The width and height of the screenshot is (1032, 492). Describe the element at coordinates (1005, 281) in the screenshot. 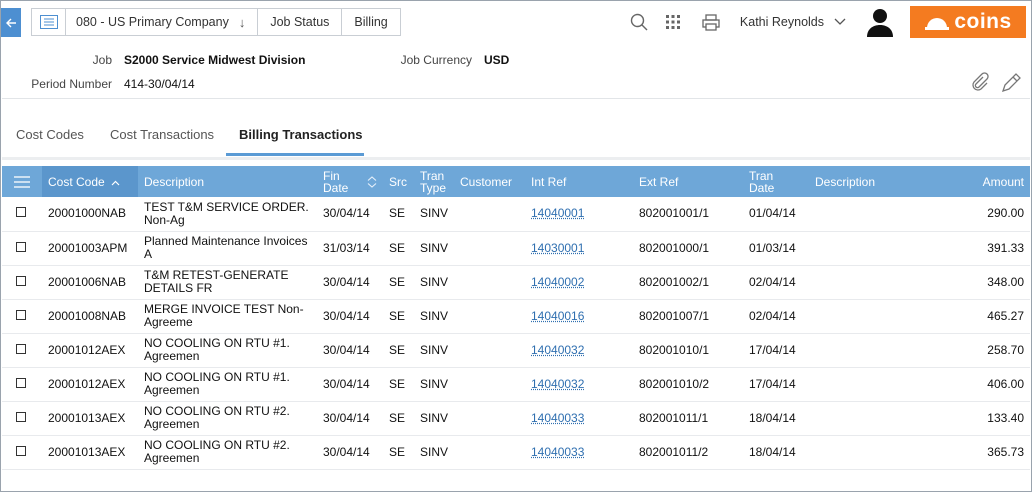

I see `amount-cell: 348.00` at that location.